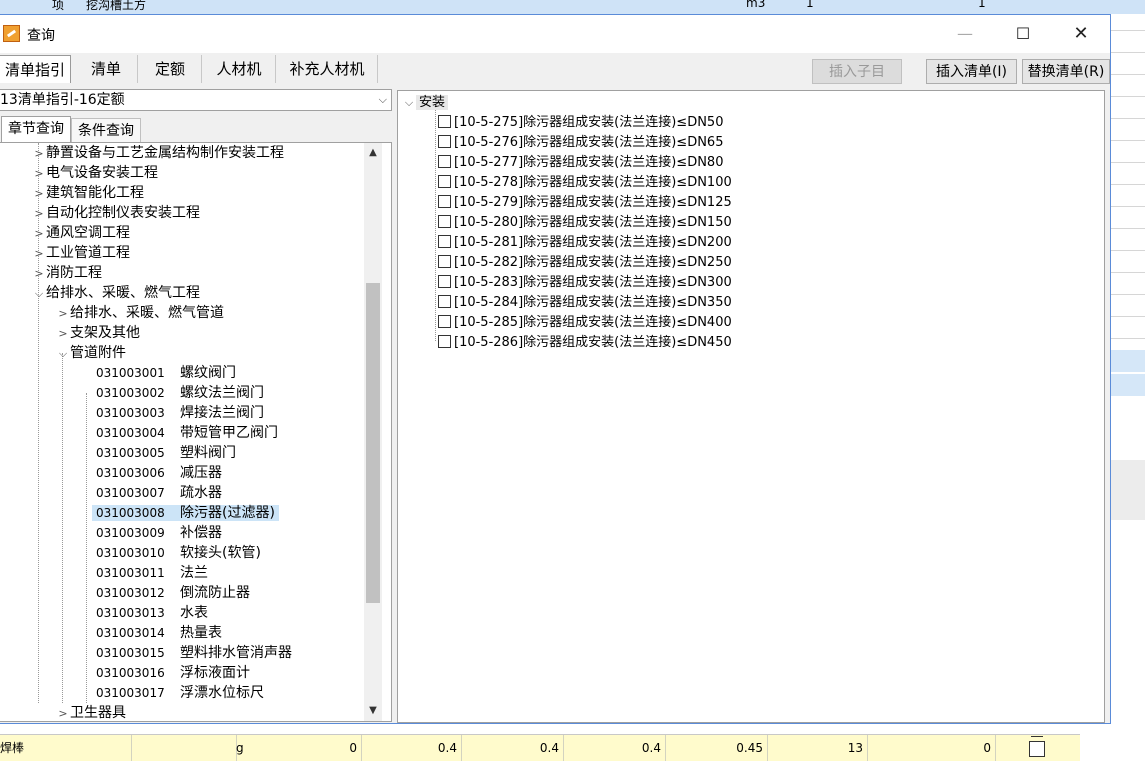 This screenshot has height=761, width=1145. I want to click on tab-condition-search: 条件查询, so click(106, 130).